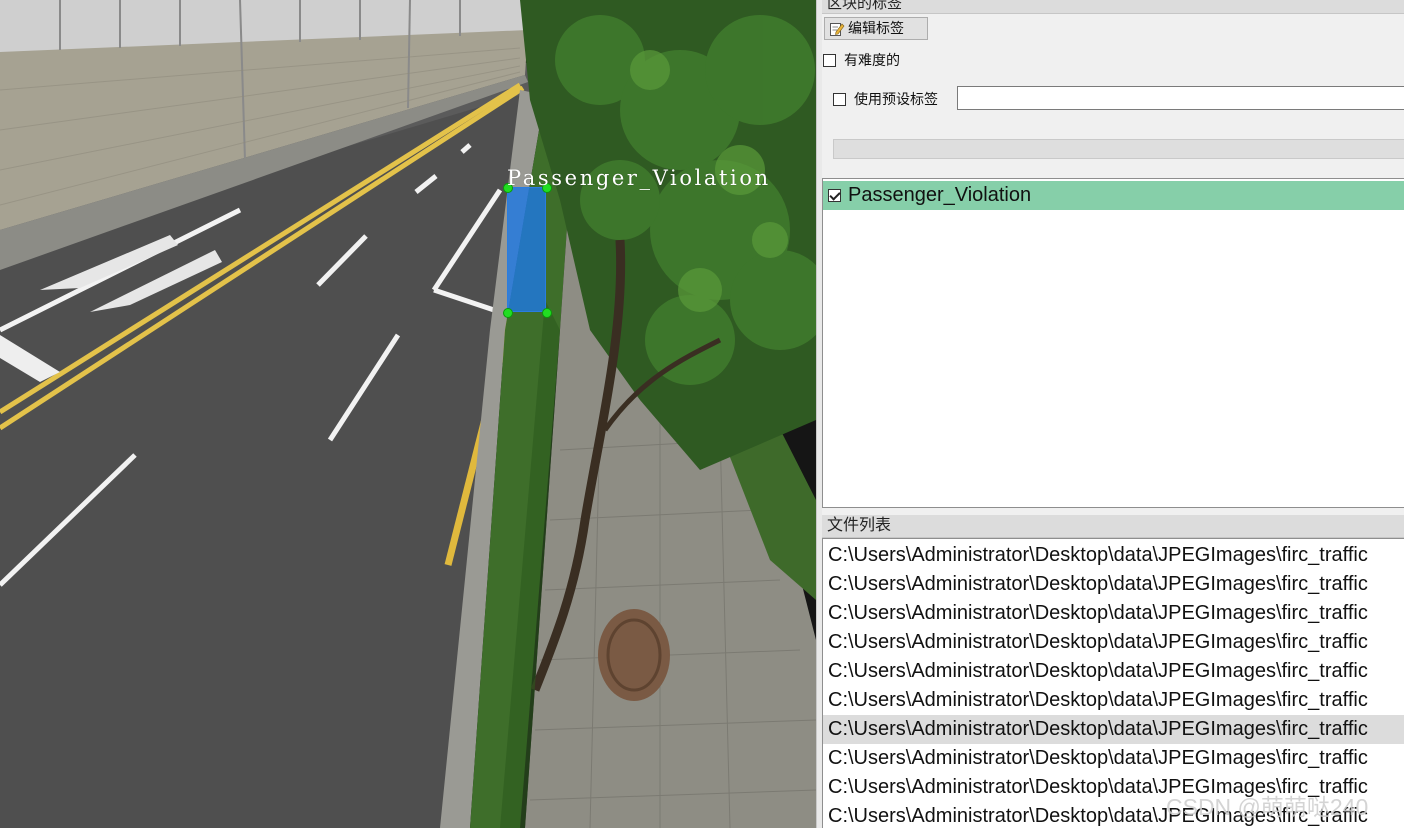 The height and width of the screenshot is (828, 1404). Describe the element at coordinates (1113, 526) in the screenshot. I see `file-list-dock-title: 文件列表` at that location.